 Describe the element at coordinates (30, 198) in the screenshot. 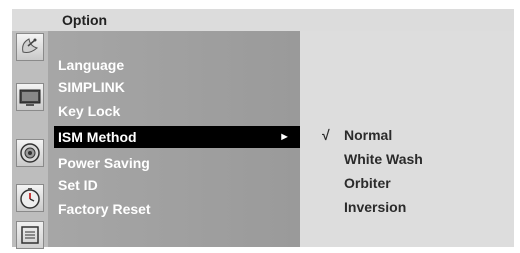

I see `clock-icon` at that location.